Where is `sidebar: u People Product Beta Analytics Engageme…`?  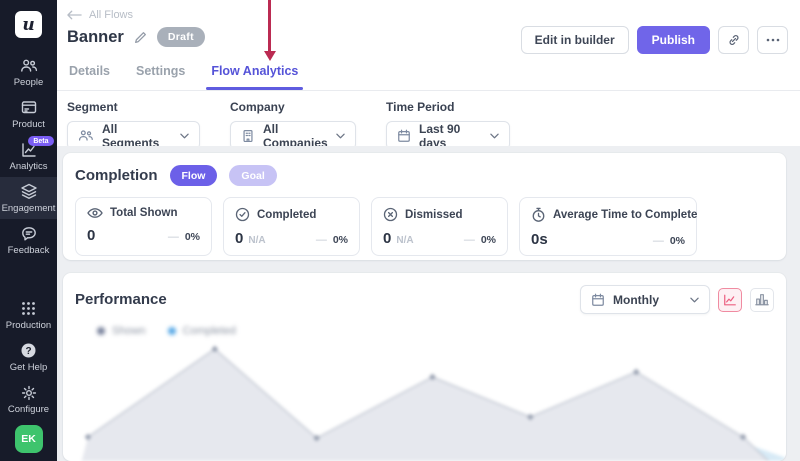
sidebar: u People Product Beta Analytics Engageme… is located at coordinates (28, 230).